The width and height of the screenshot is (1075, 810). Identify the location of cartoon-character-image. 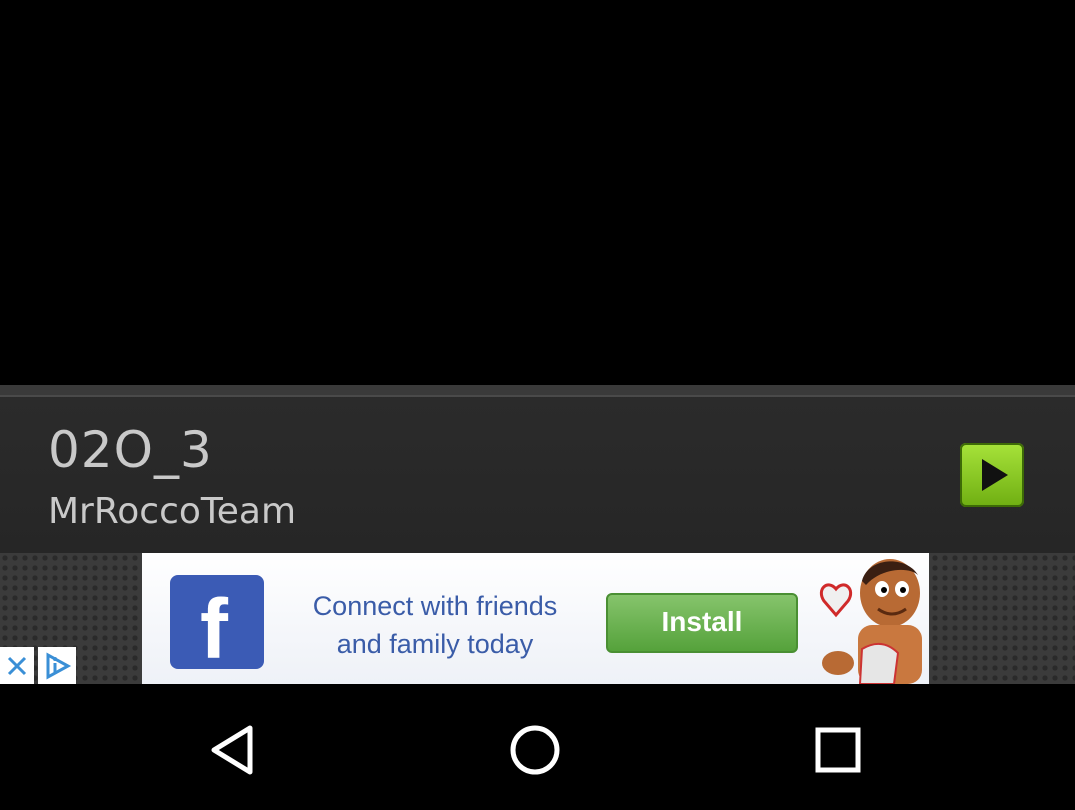
(870, 621).